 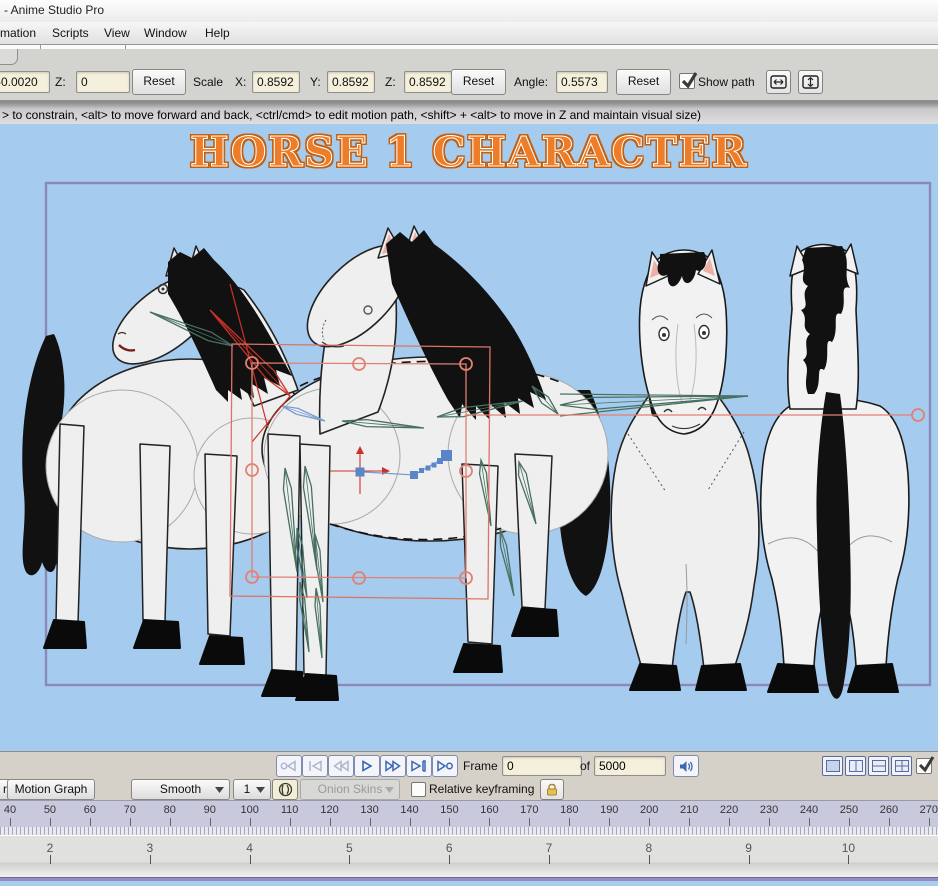 What do you see at coordinates (685, 531) in the screenshot?
I see `horse-c-chest` at bounding box center [685, 531].